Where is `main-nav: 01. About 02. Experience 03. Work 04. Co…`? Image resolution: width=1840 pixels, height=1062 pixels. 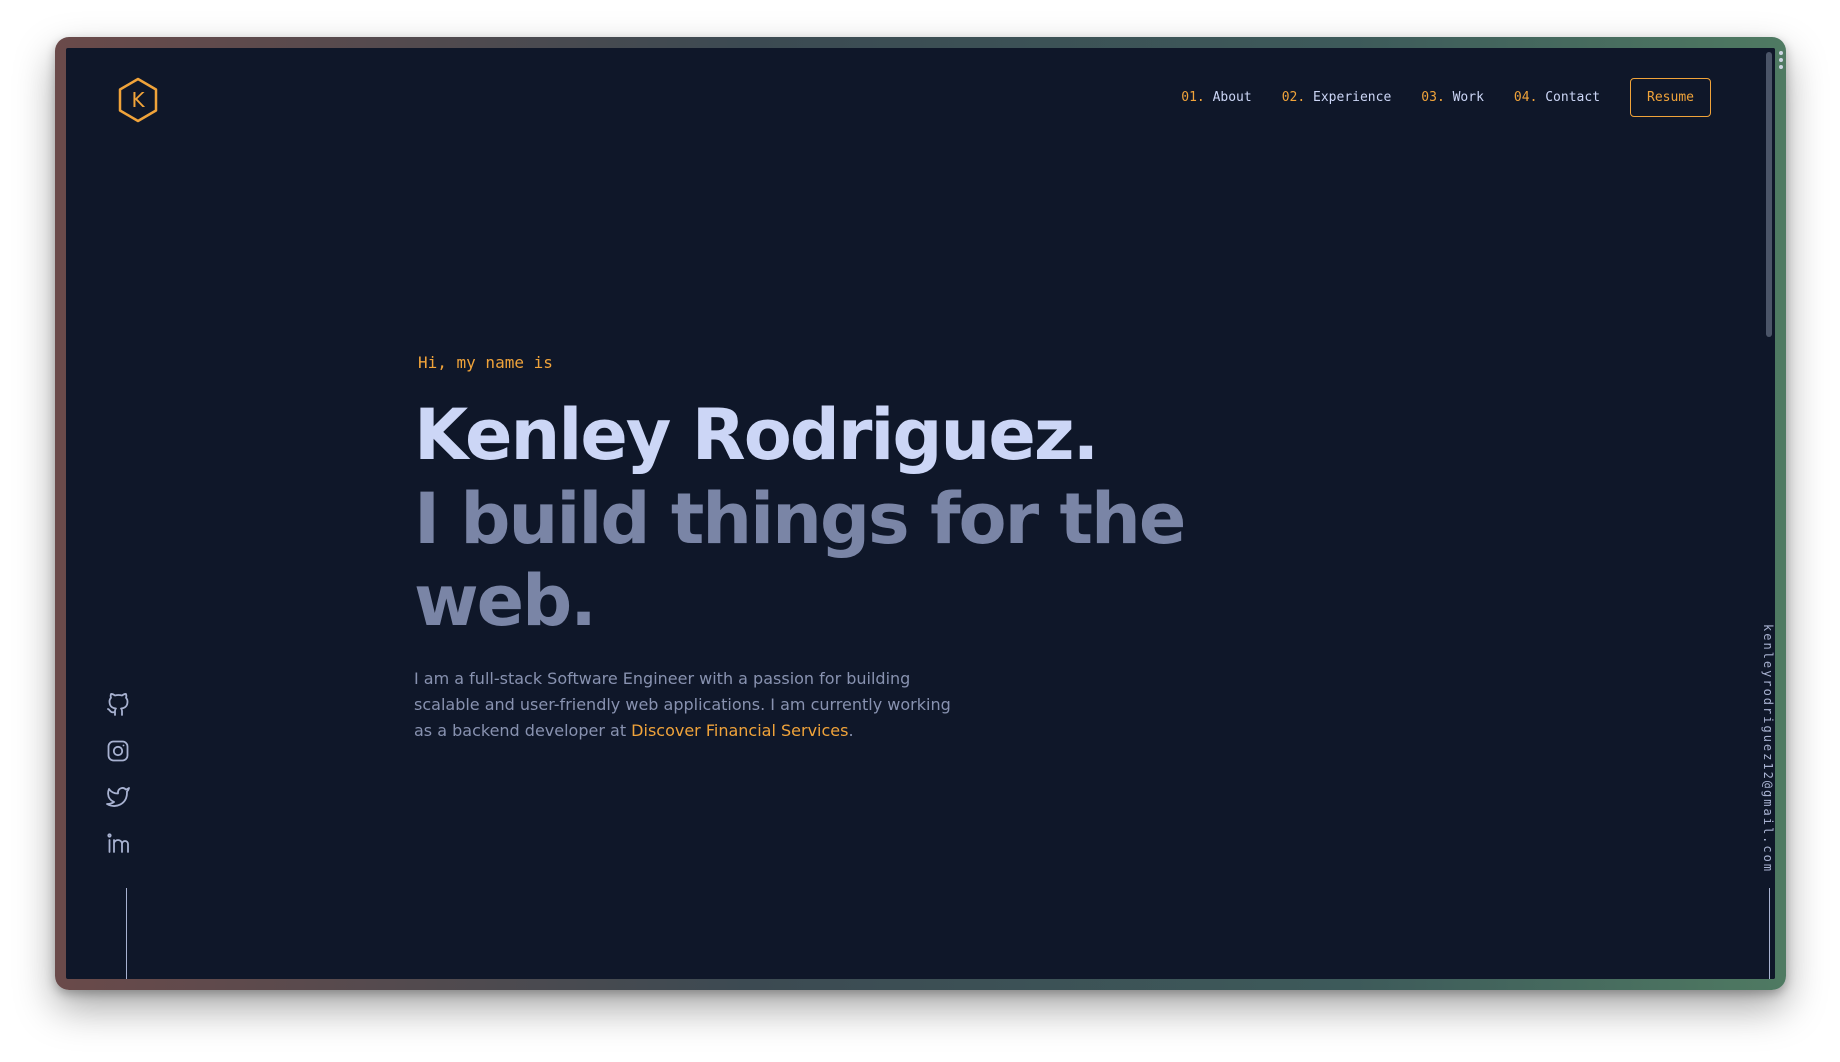 main-nav: 01. About 02. Experience 03. Work 04. Co… is located at coordinates (1431, 97).